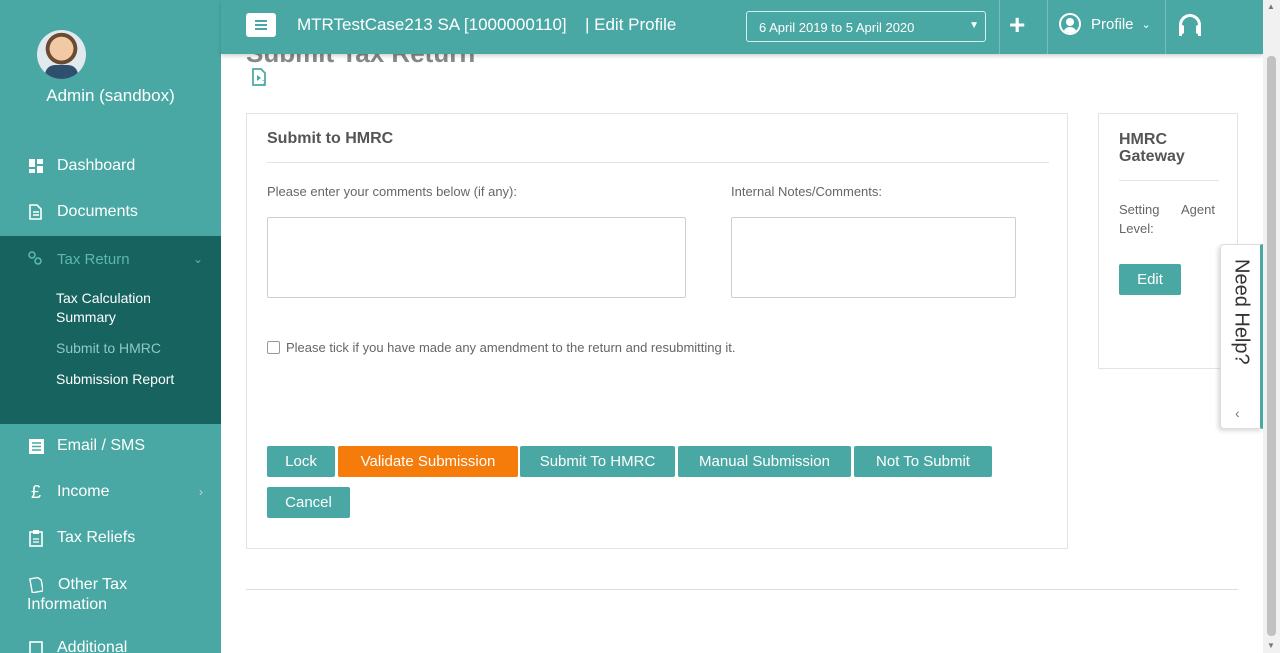  Describe the element at coordinates (1271, 645) in the screenshot. I see `scroll-down-arrow-icon: ▼` at that location.